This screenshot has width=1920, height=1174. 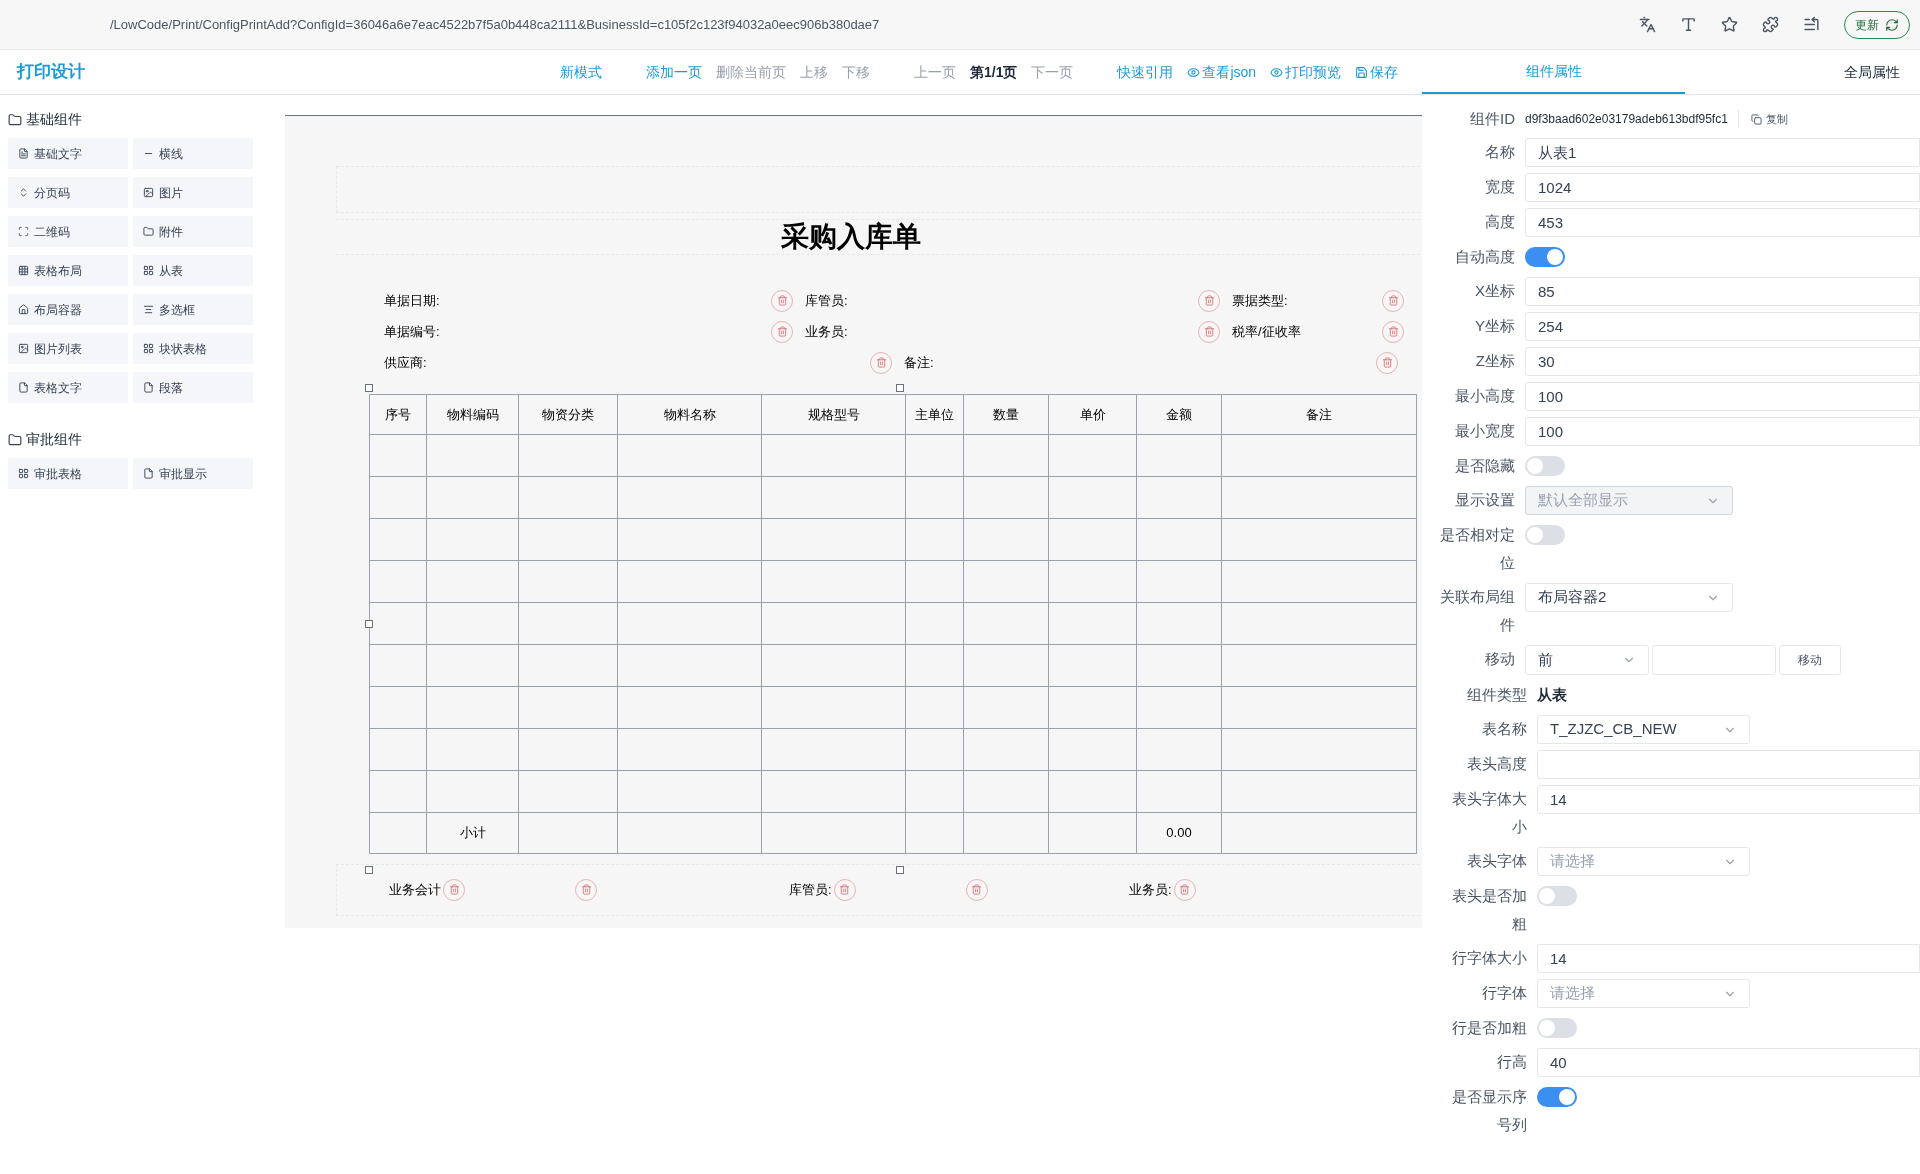 I want to click on lines-icon, so click(x=148, y=309).